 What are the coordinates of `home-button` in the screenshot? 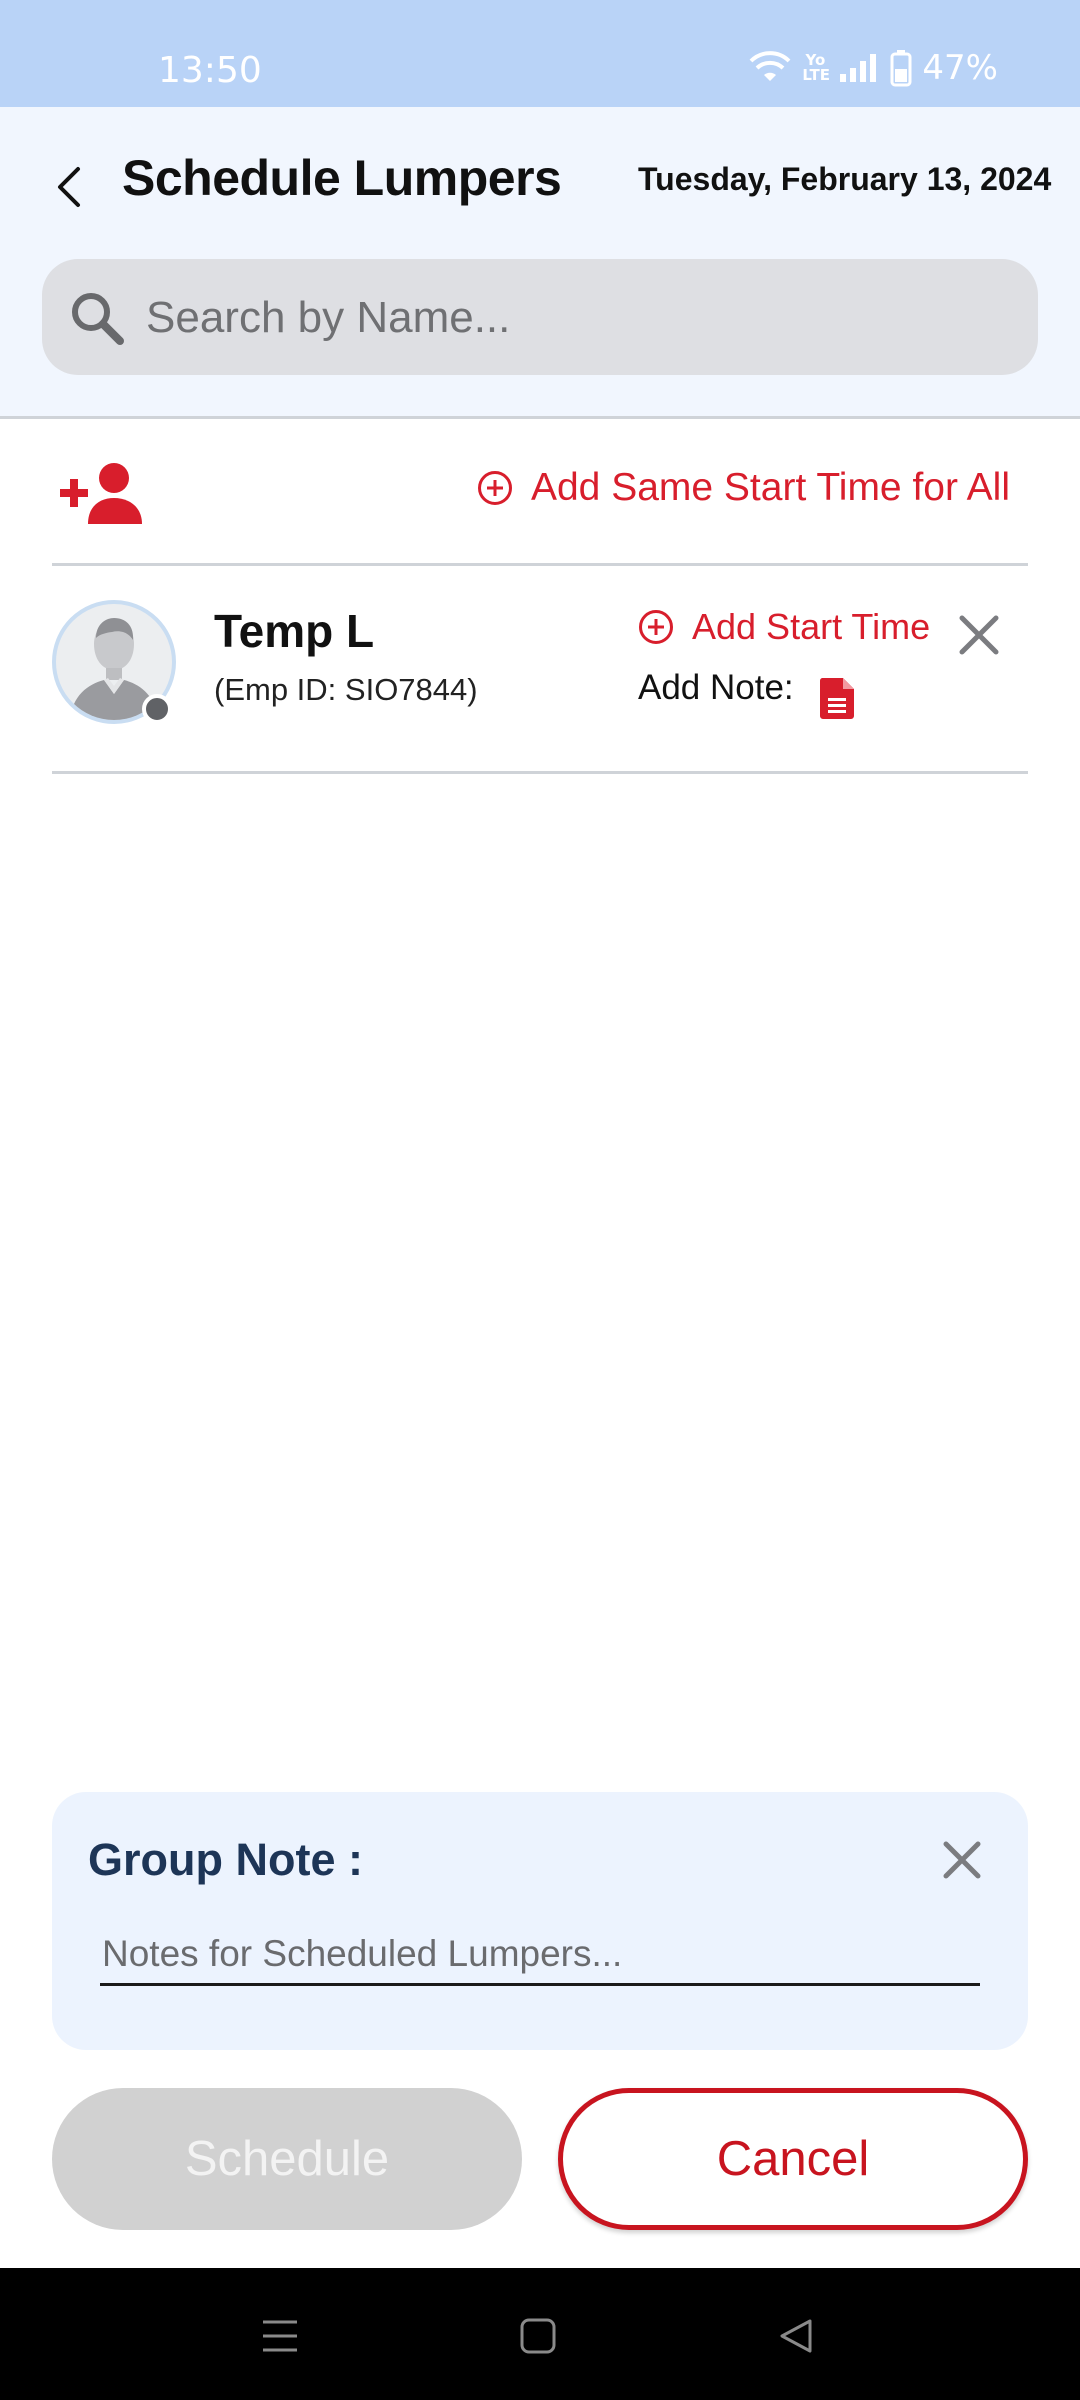 It's located at (538, 2336).